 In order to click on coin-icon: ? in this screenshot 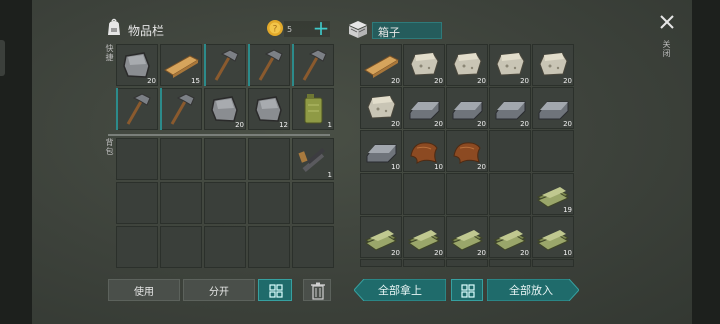, I will do `click(275, 28)`.